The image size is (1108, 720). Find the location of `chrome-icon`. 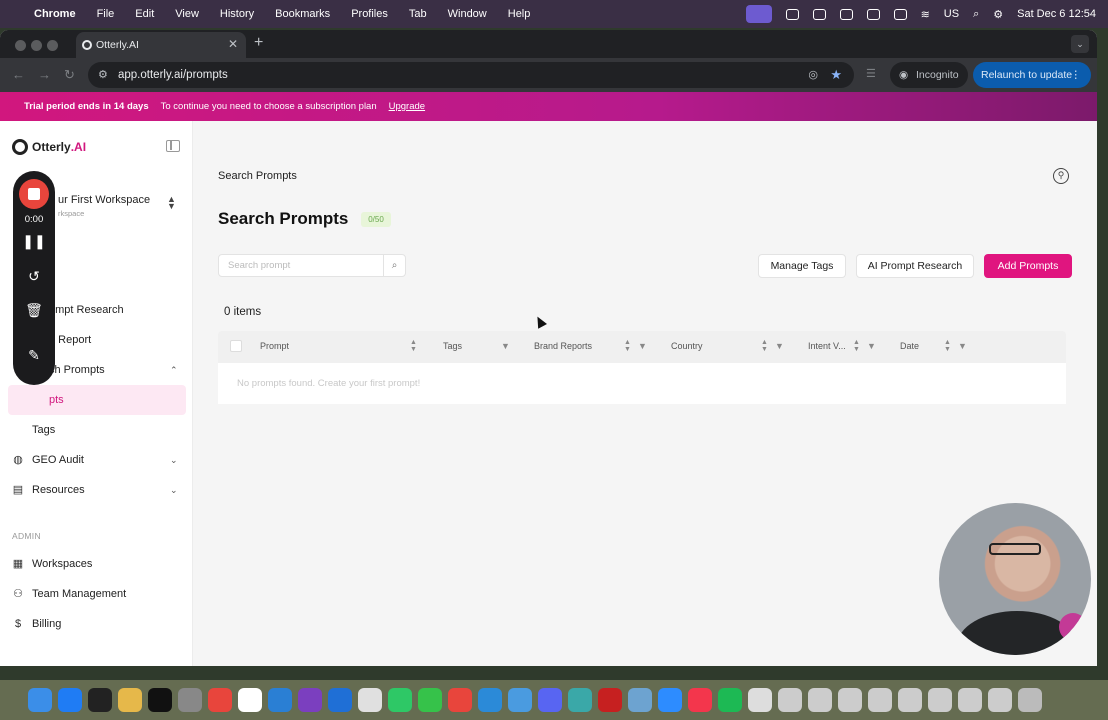

chrome-icon is located at coordinates (220, 700).